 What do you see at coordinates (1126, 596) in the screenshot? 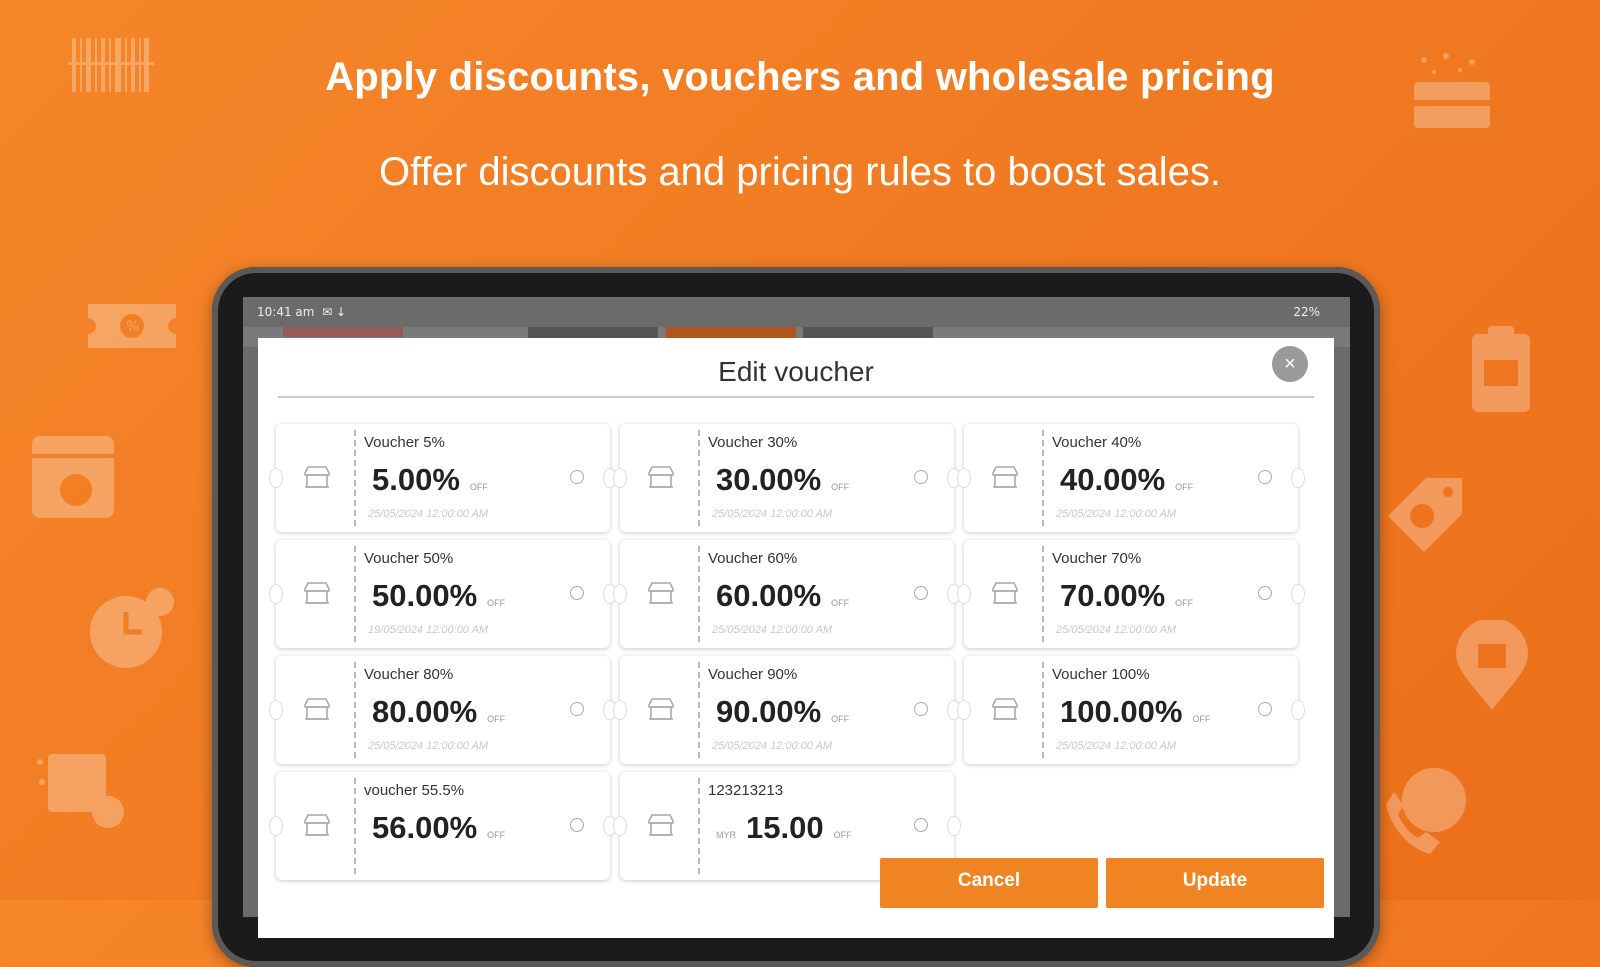
I see `voucher-value-row: 70.00% OFF` at bounding box center [1126, 596].